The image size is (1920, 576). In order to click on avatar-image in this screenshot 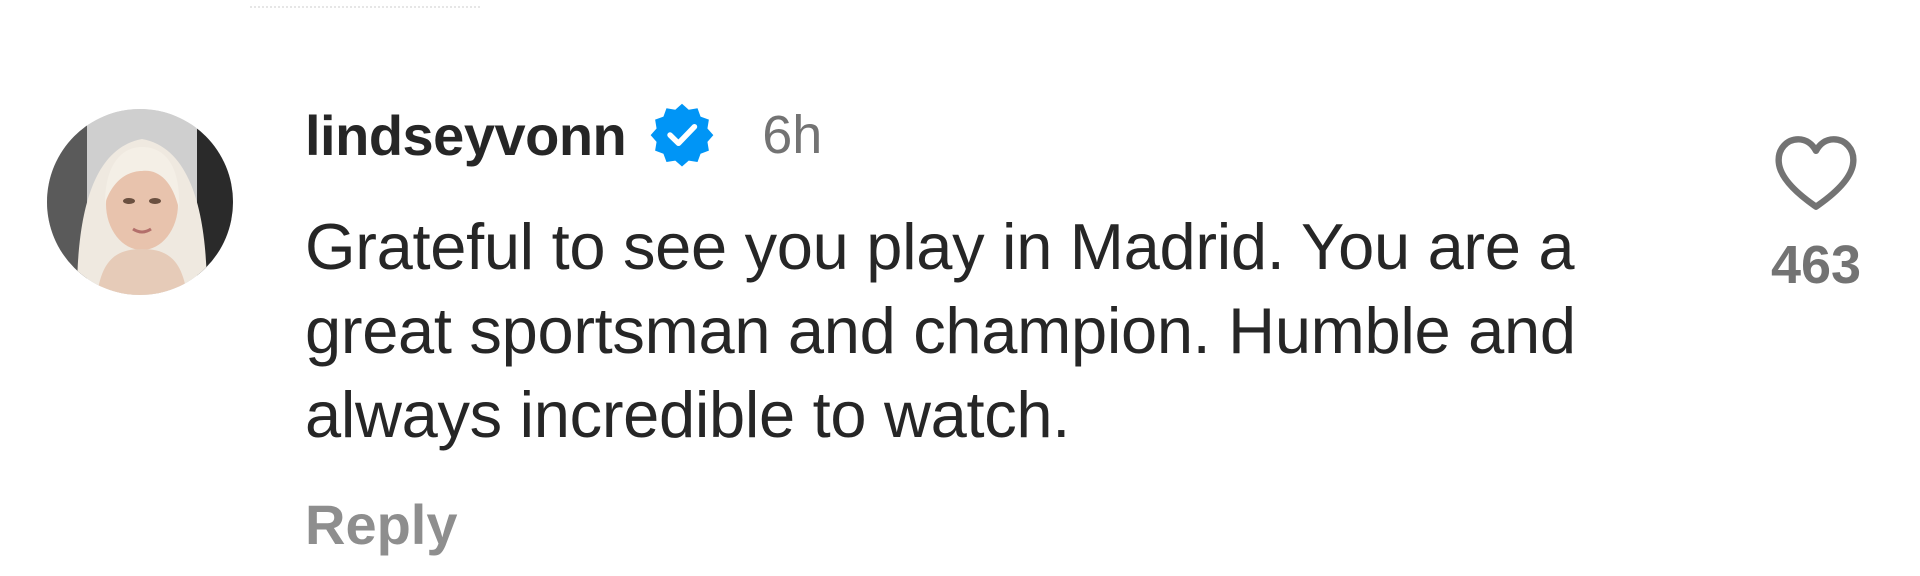, I will do `click(140, 202)`.